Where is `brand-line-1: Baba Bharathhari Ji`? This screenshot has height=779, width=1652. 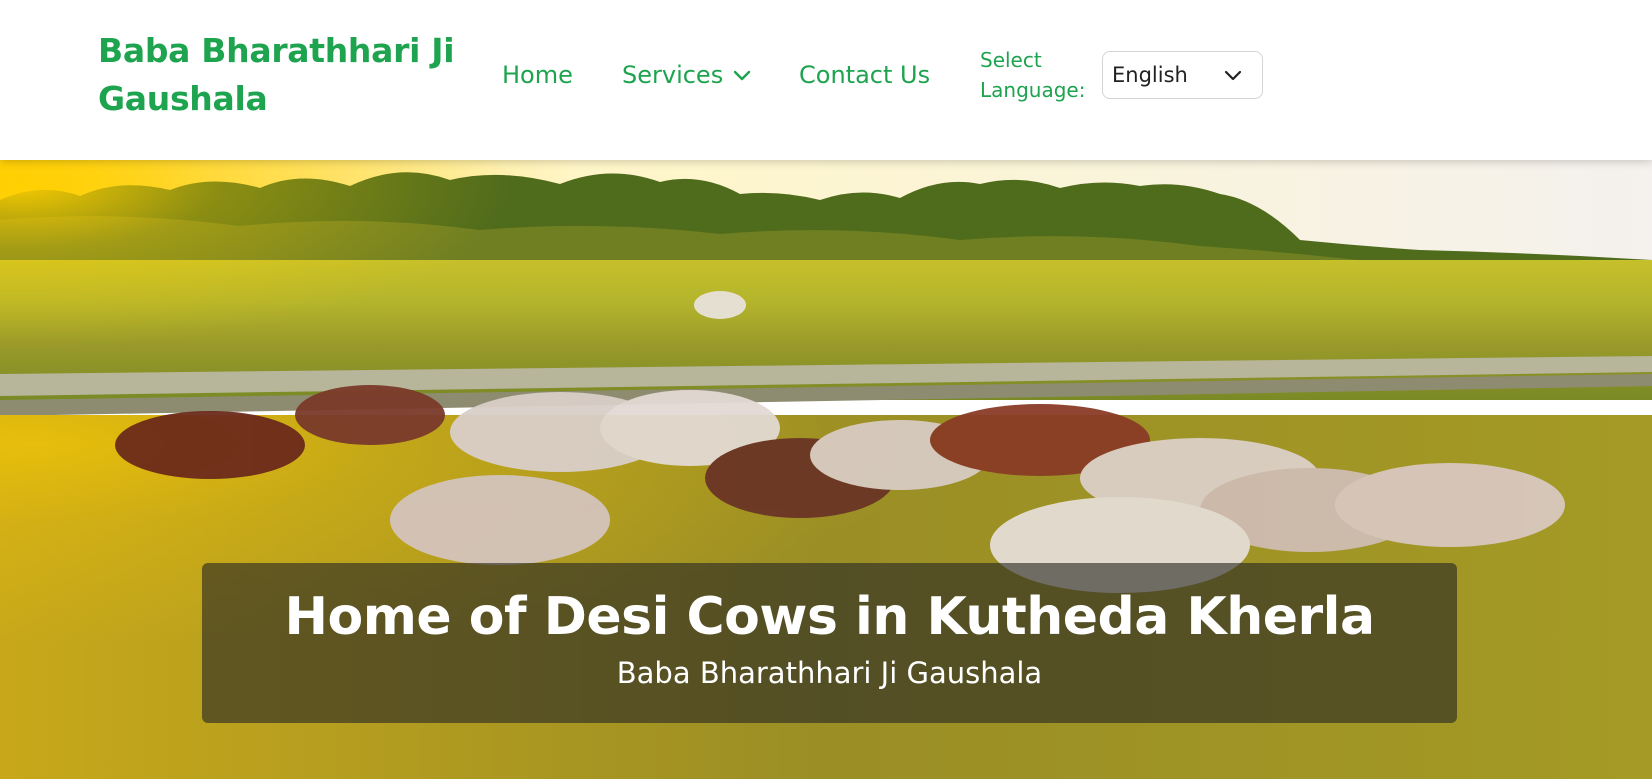
brand-line-1: Baba Bharathhari Ji is located at coordinates (276, 50).